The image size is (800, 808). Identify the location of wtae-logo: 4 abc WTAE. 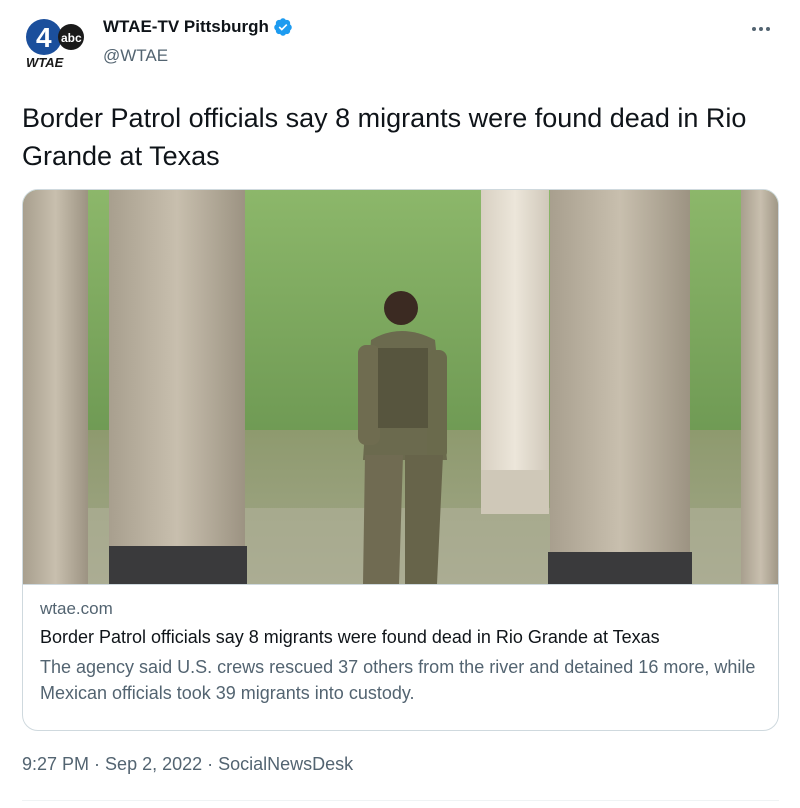
(55, 44).